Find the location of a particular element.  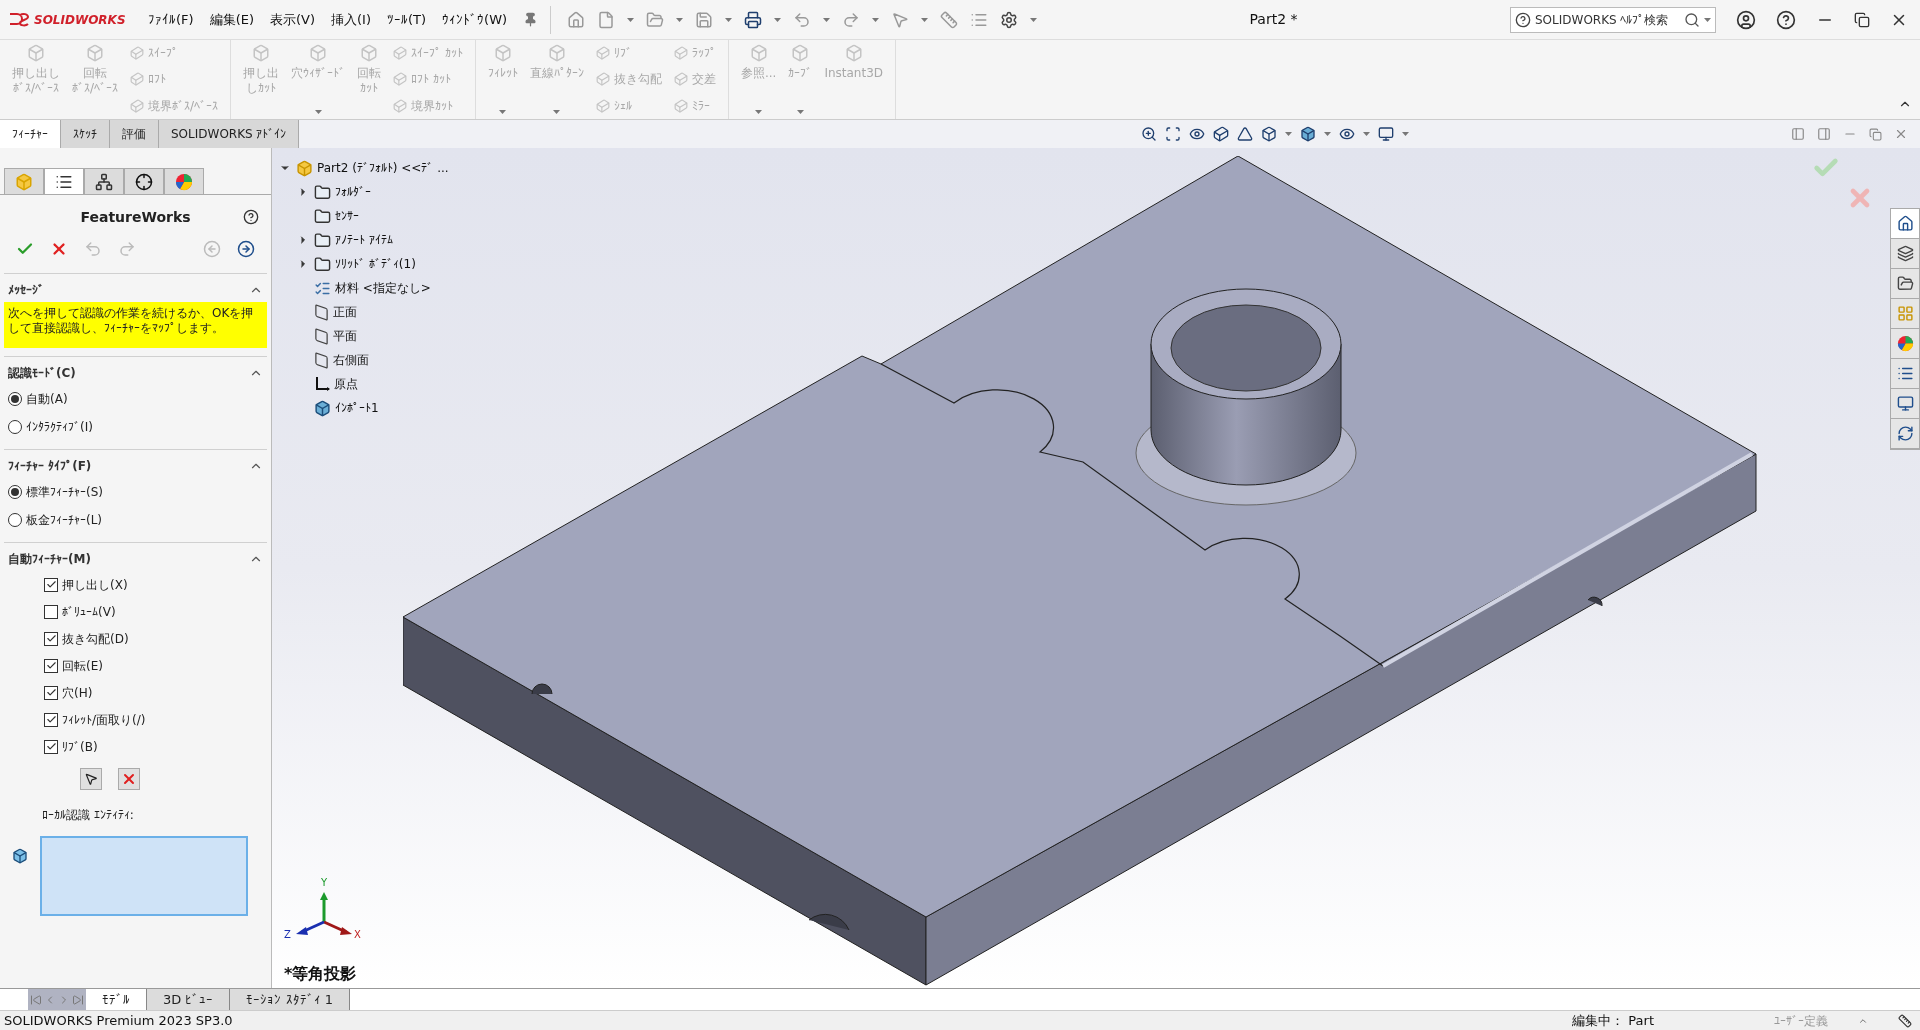

axis-triad-drawing is located at coordinates (324, 914).